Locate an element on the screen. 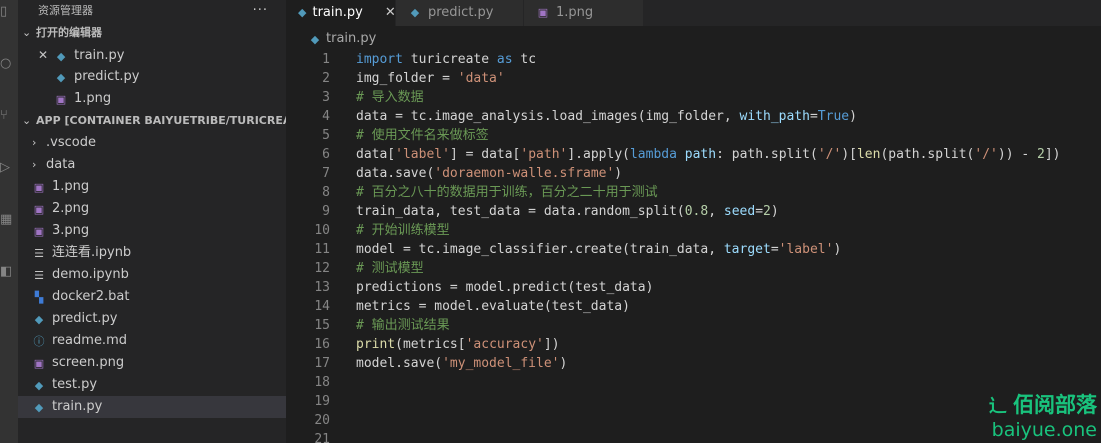  line-number: 14 is located at coordinates (322, 306).